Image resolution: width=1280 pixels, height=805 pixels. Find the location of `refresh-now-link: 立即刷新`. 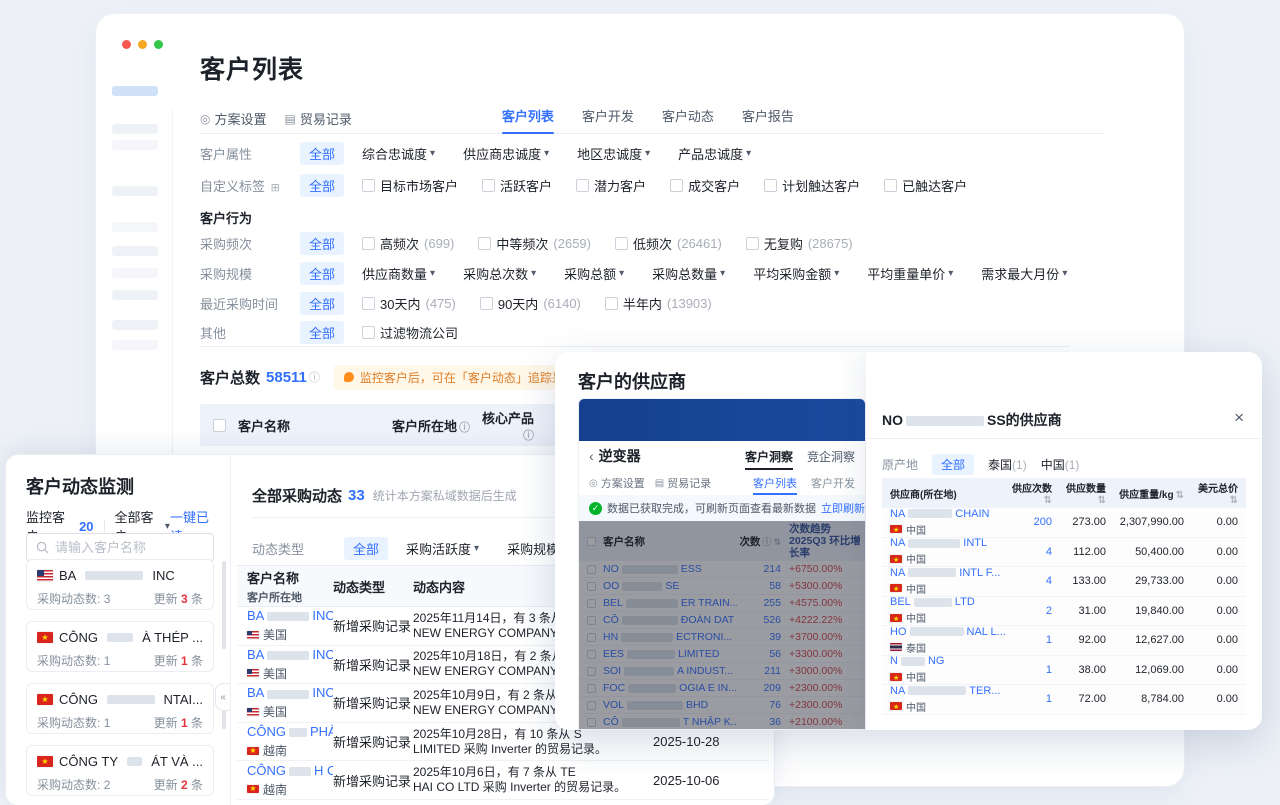

refresh-now-link: 立即刷新 is located at coordinates (843, 508).